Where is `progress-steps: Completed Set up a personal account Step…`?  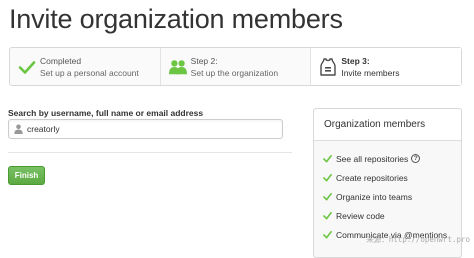
progress-steps: Completed Set up a personal account Step… is located at coordinates (235, 66).